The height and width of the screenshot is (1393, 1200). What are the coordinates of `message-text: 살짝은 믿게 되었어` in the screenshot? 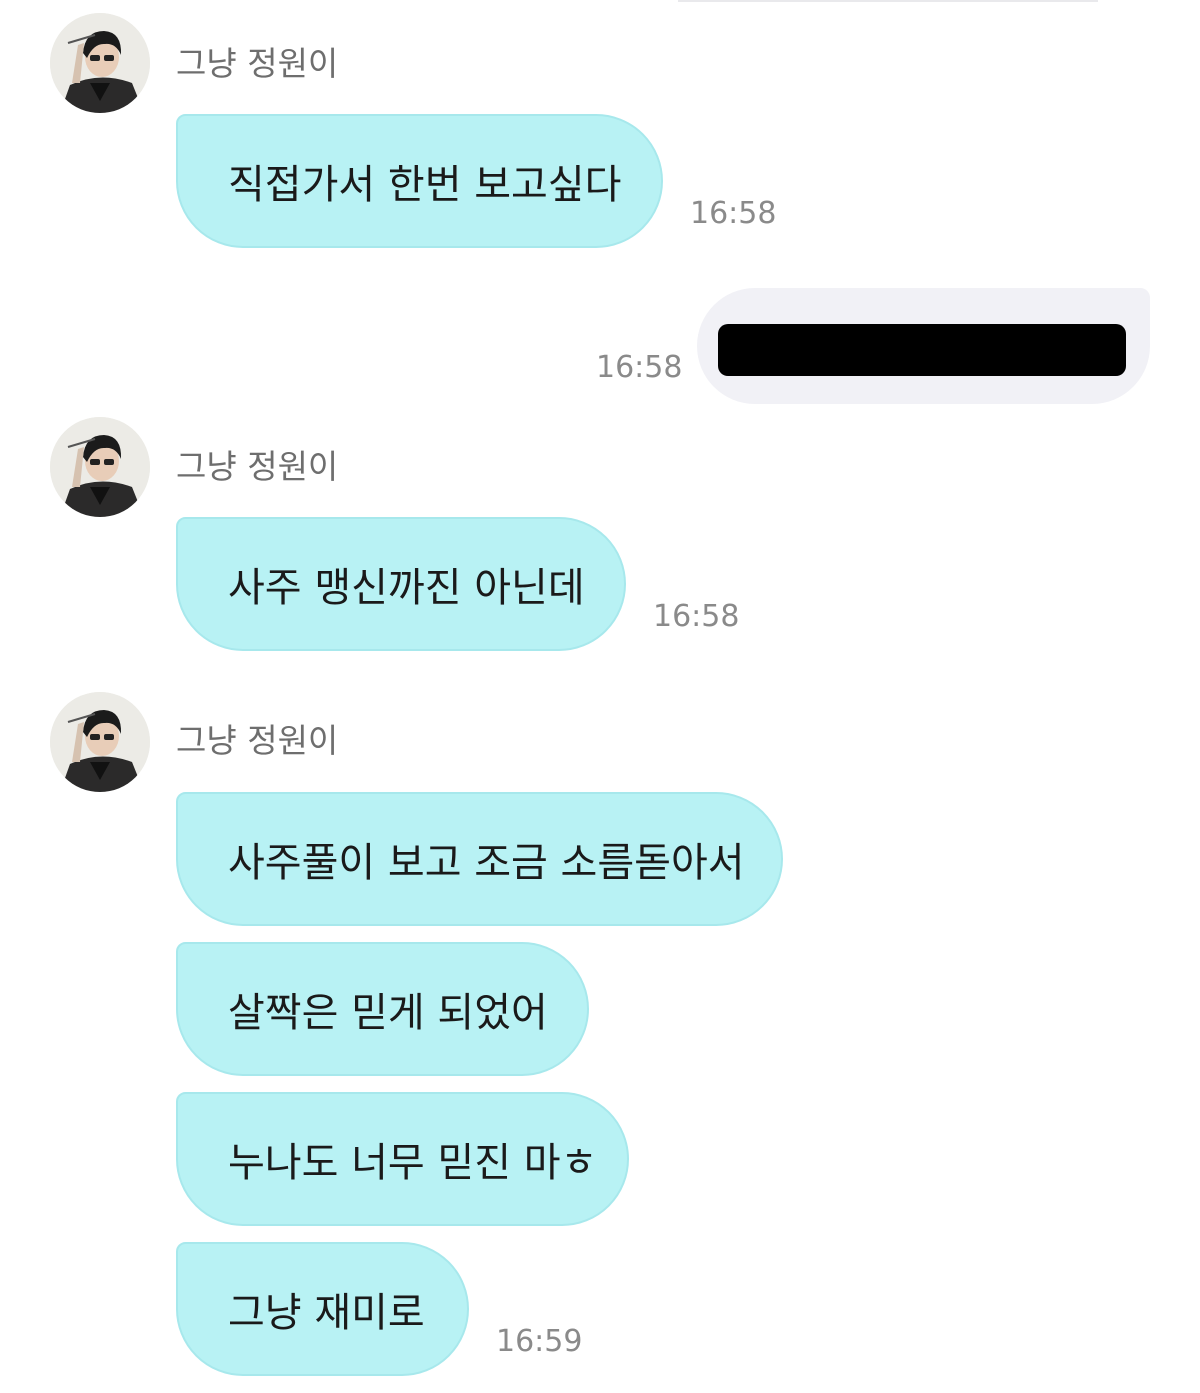 It's located at (388, 1013).